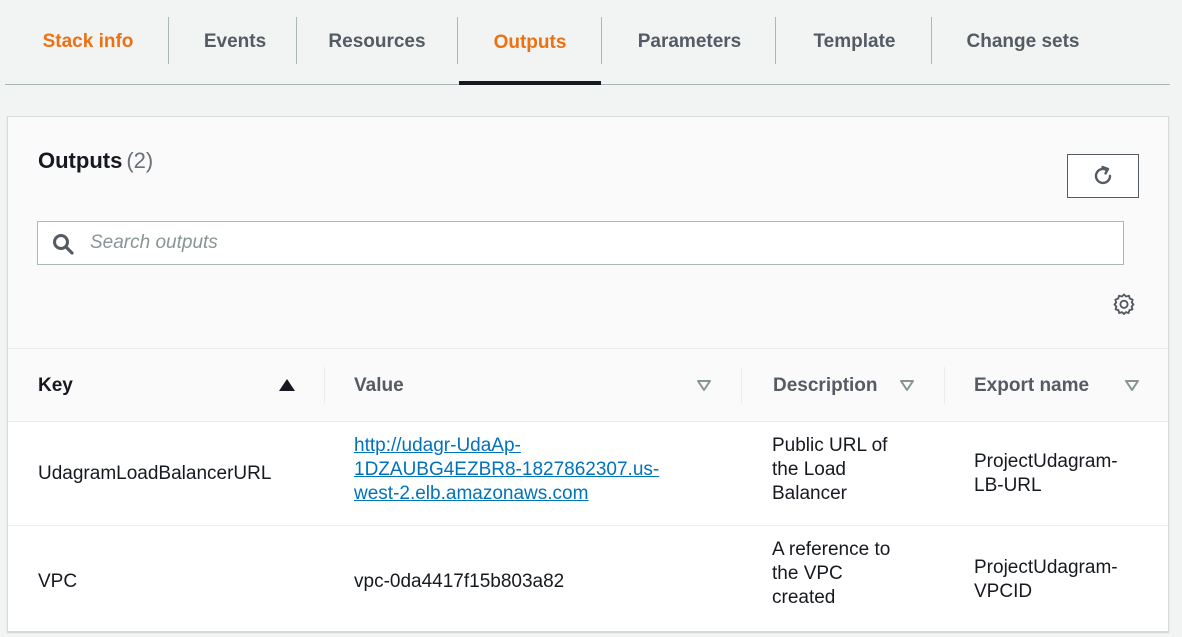  Describe the element at coordinates (63, 244) in the screenshot. I see `search-icon` at that location.